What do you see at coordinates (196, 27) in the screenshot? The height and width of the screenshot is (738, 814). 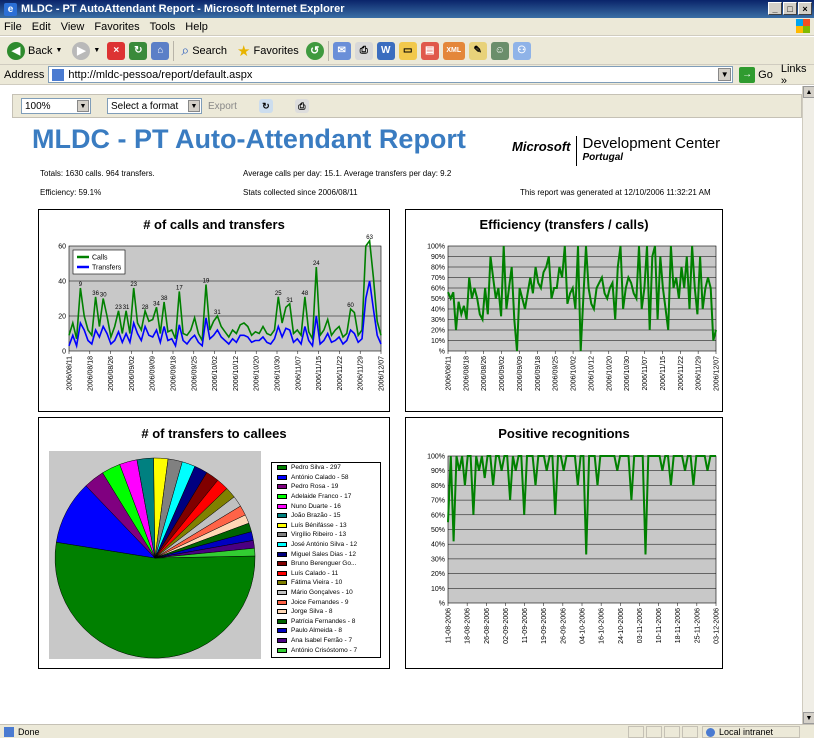 I see `menu-help: Help` at bounding box center [196, 27].